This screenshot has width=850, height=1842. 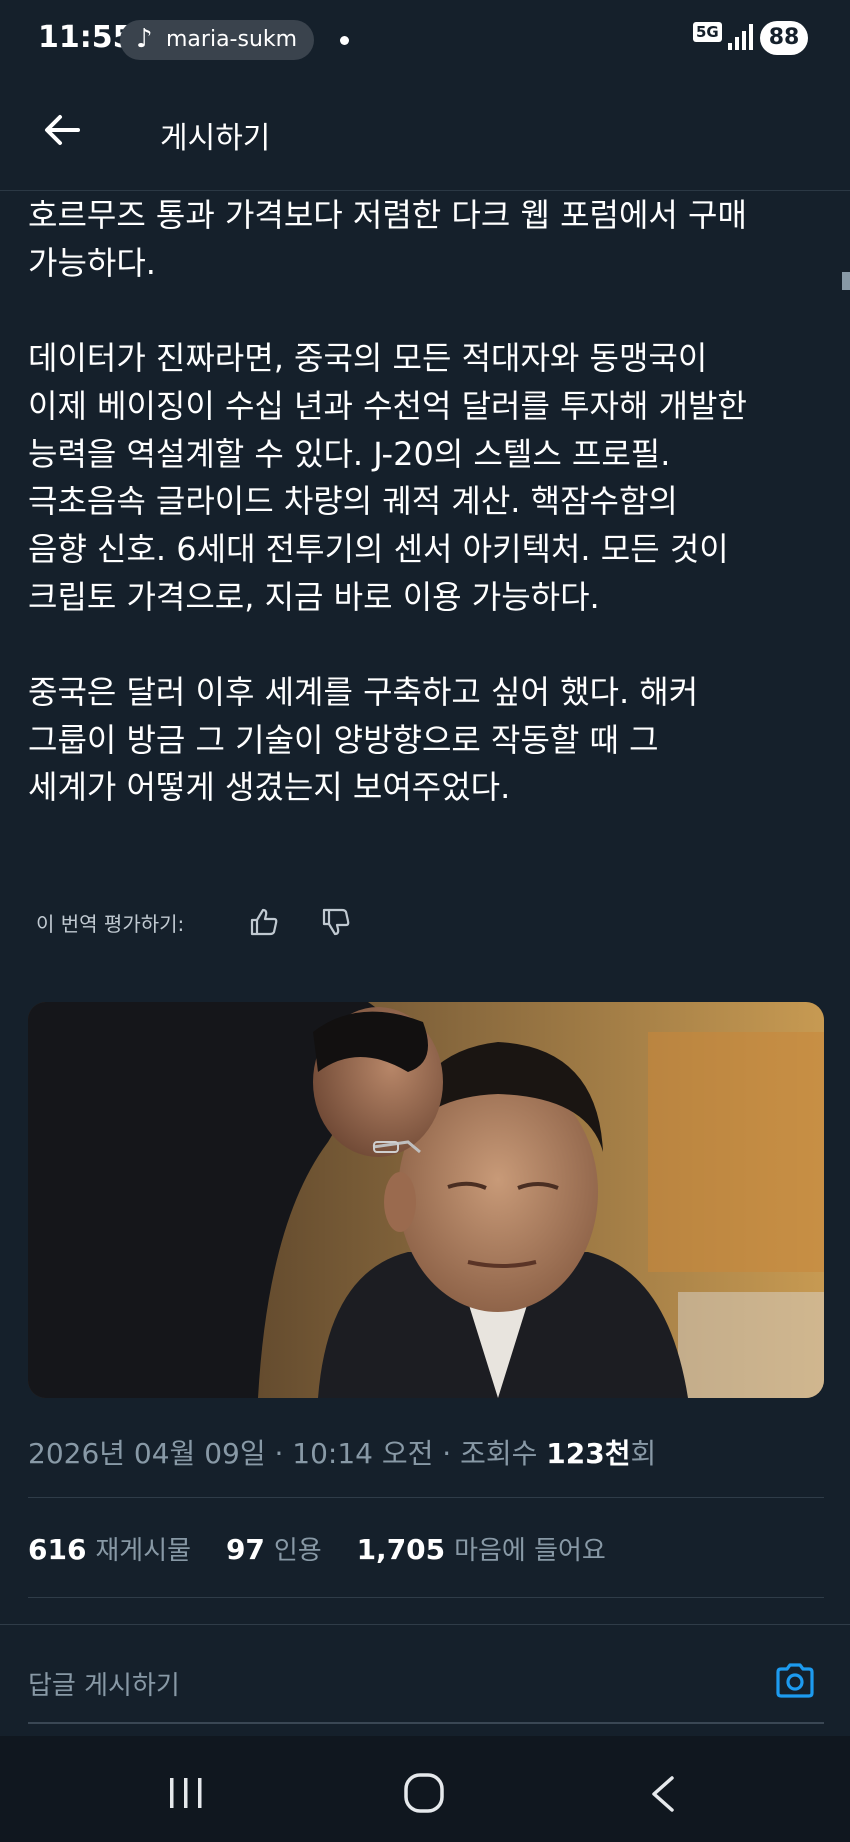 I want to click on reply-input-underline, so click(x=426, y=1723).